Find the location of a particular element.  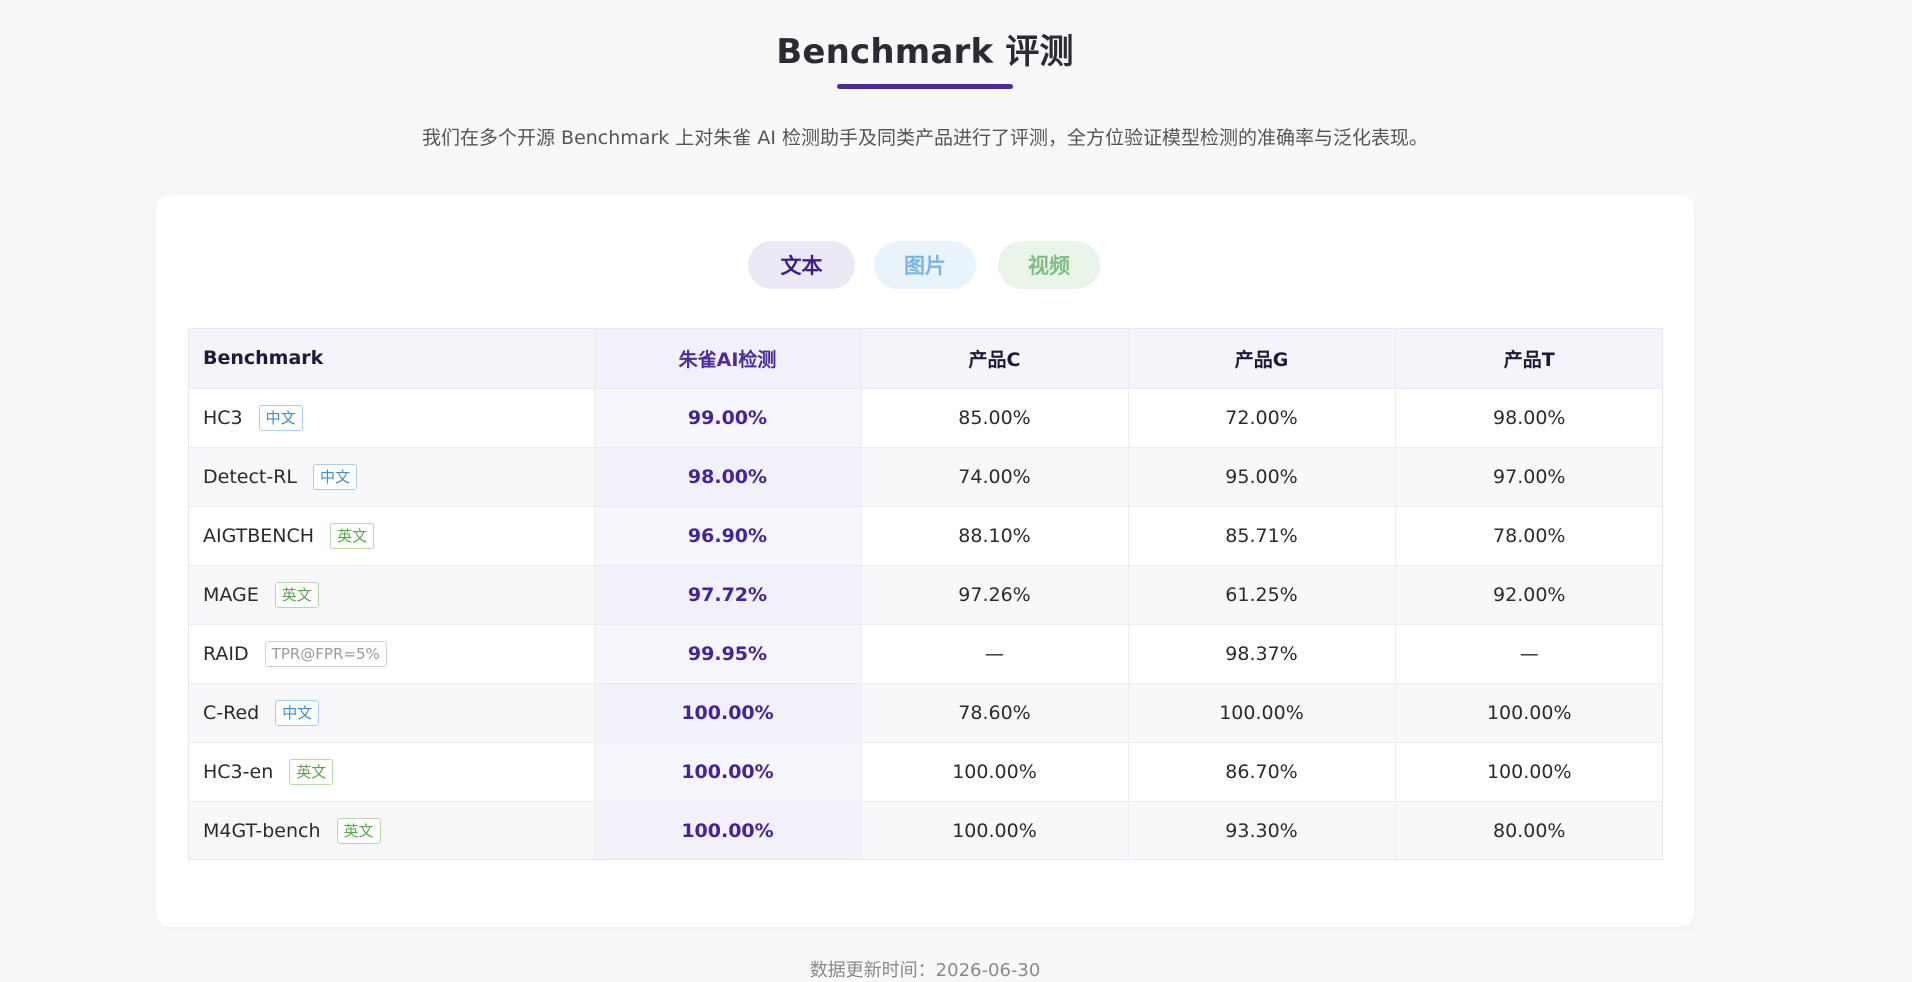

benchmark-name: RAID is located at coordinates (226, 653).